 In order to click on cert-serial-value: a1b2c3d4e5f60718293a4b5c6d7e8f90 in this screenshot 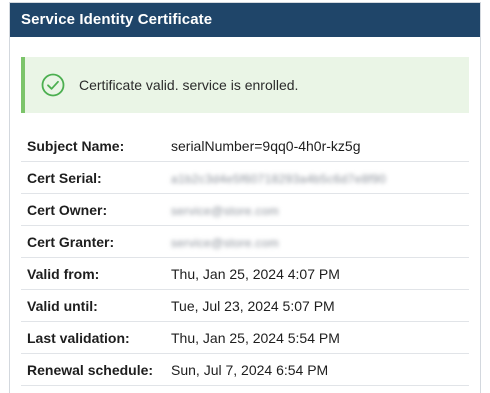, I will do `click(279, 178)`.